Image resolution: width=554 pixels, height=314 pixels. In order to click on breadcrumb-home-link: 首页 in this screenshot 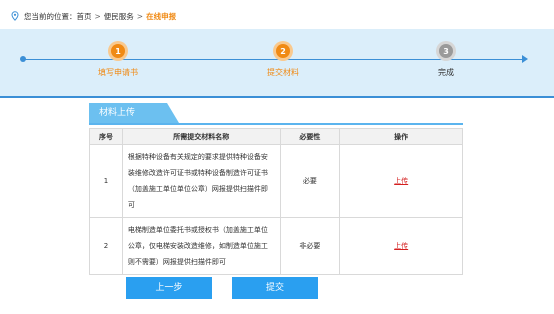, I will do `click(84, 16)`.